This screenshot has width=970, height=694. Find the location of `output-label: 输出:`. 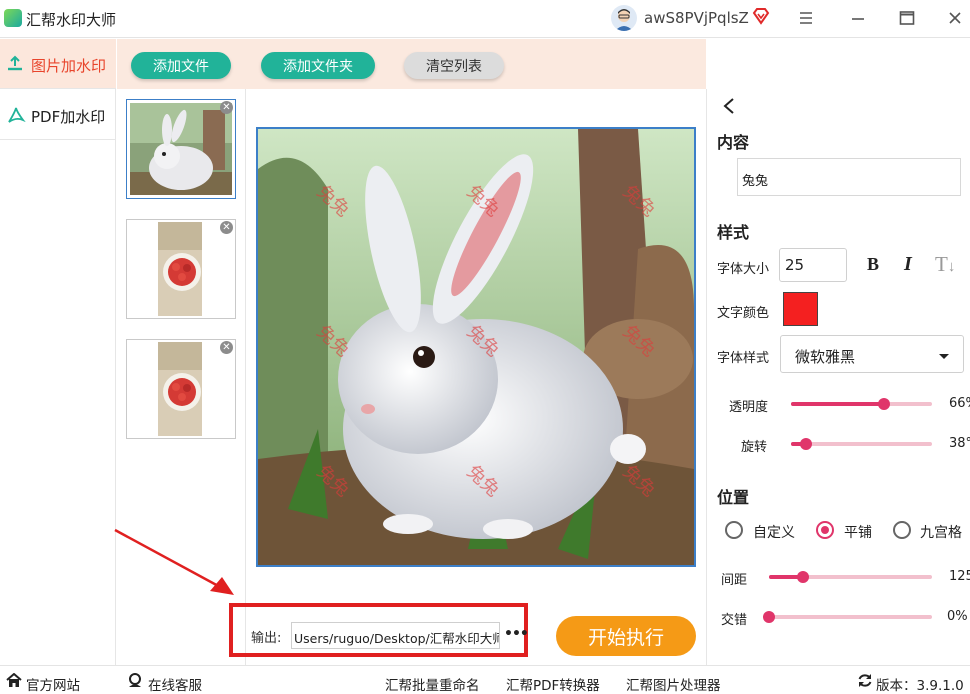

output-label: 输出: is located at coordinates (266, 638).